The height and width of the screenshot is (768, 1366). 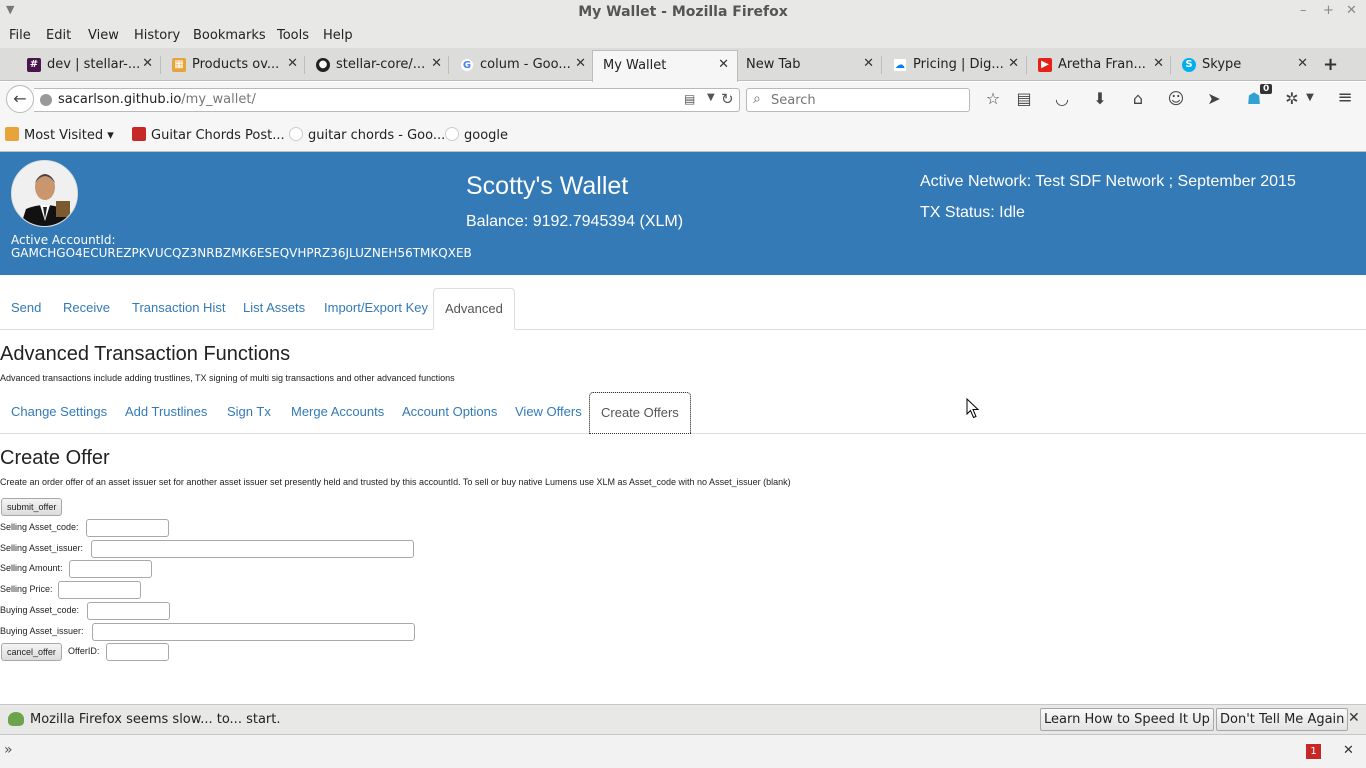 I want to click on home-icon: ⌂, so click(x=1138, y=98).